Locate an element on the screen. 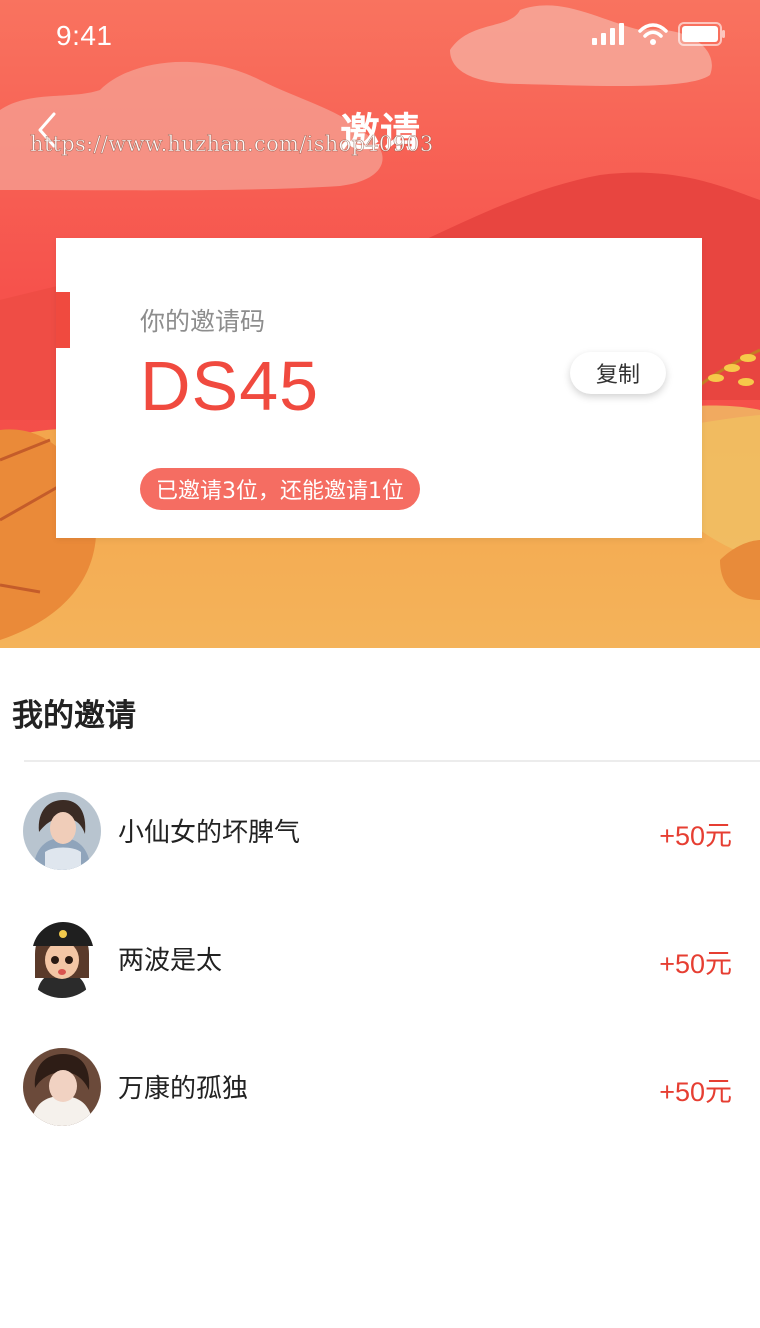 The width and height of the screenshot is (760, 1328). card-accent-bar is located at coordinates (63, 320).